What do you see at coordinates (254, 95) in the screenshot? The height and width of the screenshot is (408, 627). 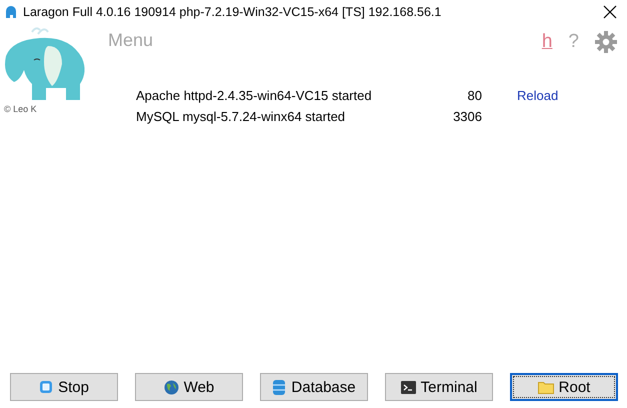 I see `service-status: Apache httpd-2.4.35-win64-VC15 started` at bounding box center [254, 95].